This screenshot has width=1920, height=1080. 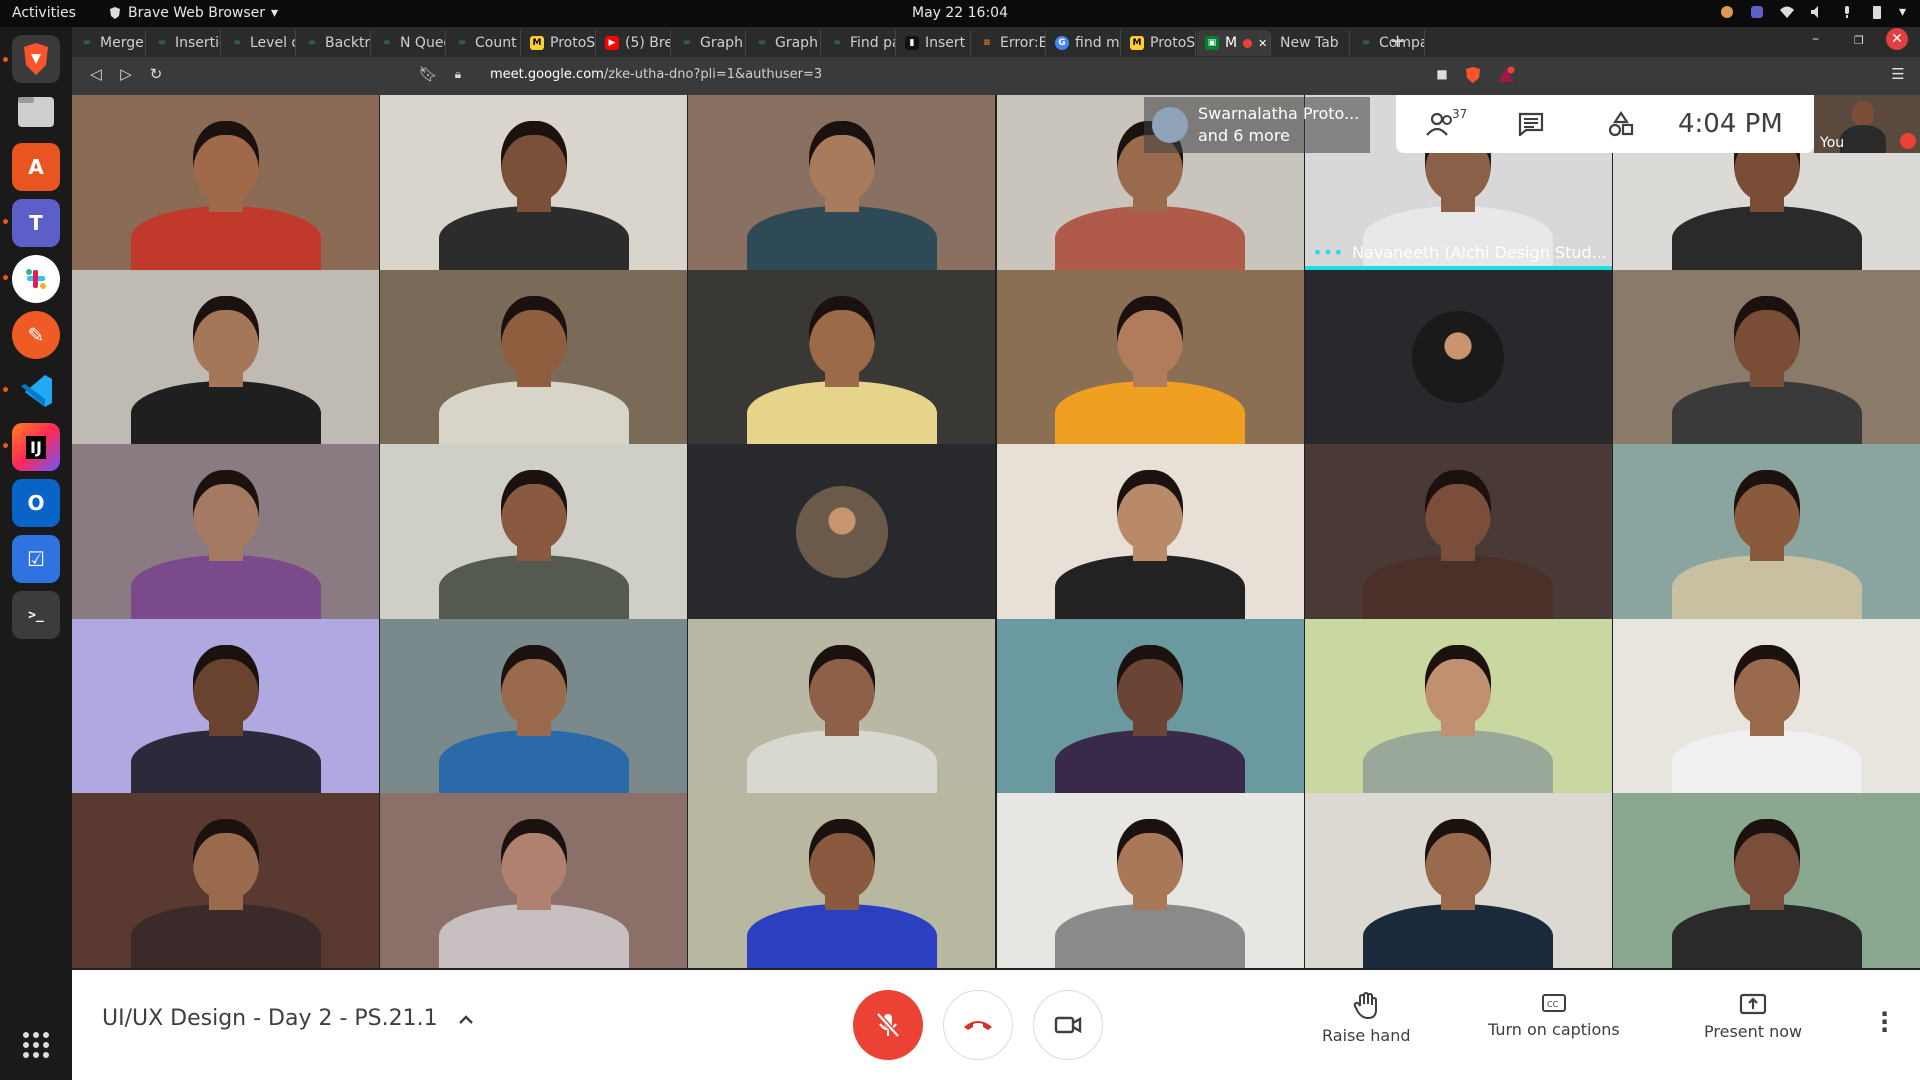 What do you see at coordinates (484, 43) in the screenshot?
I see `browser-tab: ∞ Count a` at bounding box center [484, 43].